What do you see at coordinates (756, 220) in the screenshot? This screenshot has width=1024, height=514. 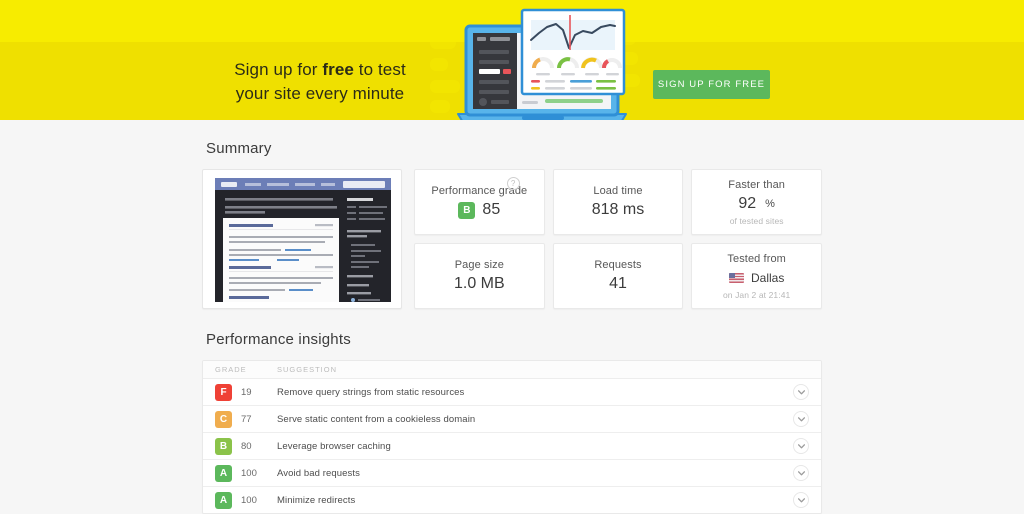 I see `faster-than-subtext: of tested sites` at bounding box center [756, 220].